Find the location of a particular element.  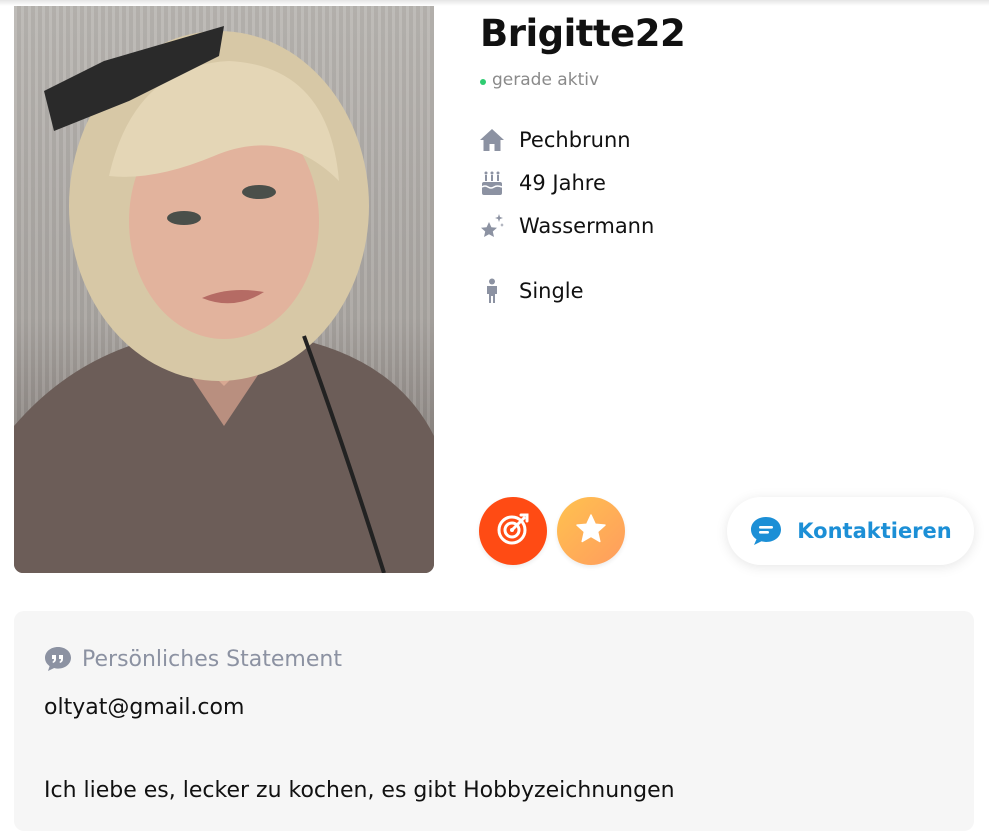

info-age: 49 Jahre is located at coordinates (542, 183).